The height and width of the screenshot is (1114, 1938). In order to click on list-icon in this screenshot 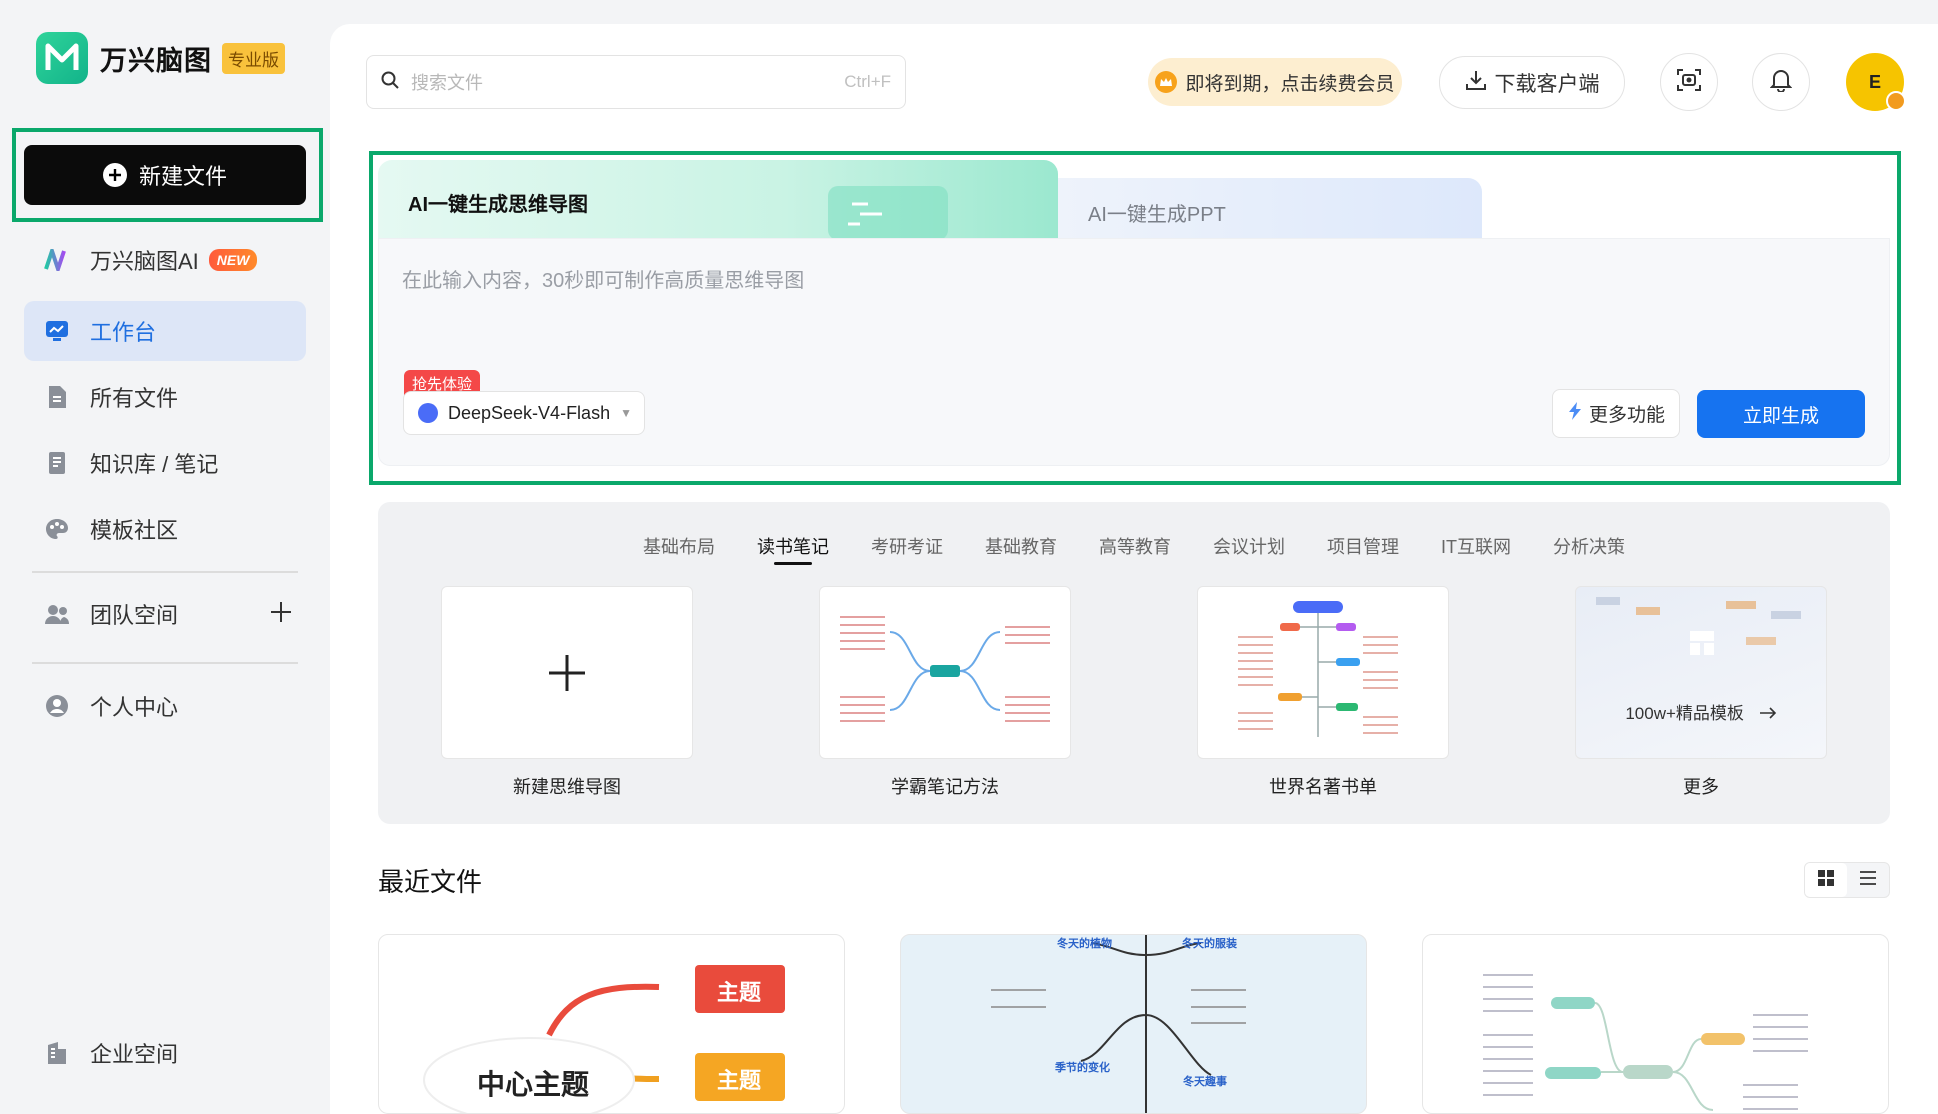, I will do `click(1868, 880)`.